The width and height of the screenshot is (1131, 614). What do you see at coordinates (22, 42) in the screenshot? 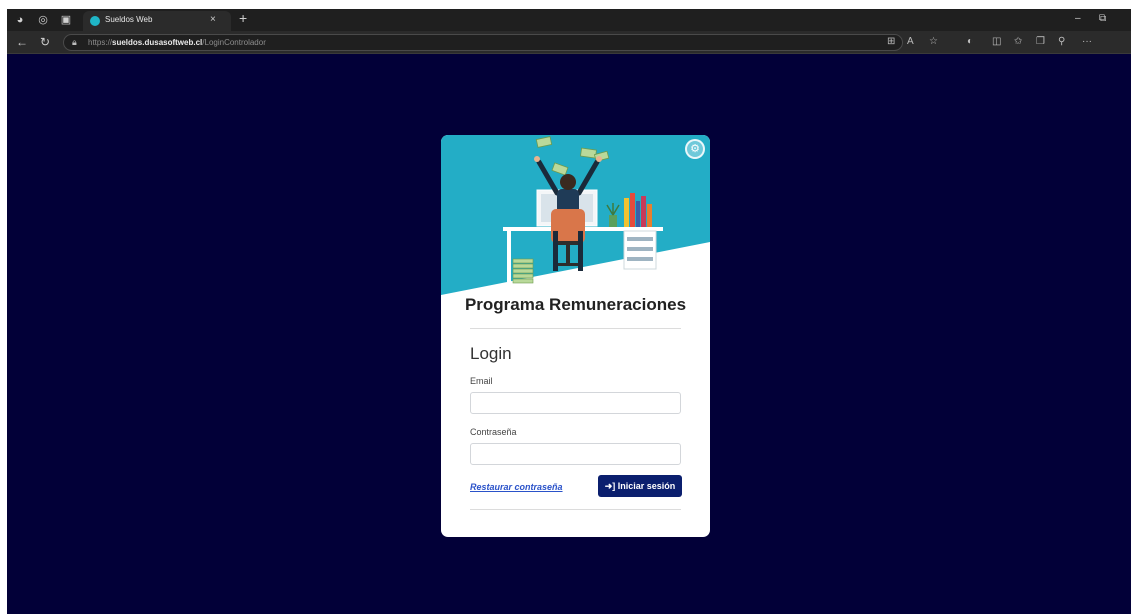
I see `back-arrow-icon: ←` at bounding box center [22, 42].